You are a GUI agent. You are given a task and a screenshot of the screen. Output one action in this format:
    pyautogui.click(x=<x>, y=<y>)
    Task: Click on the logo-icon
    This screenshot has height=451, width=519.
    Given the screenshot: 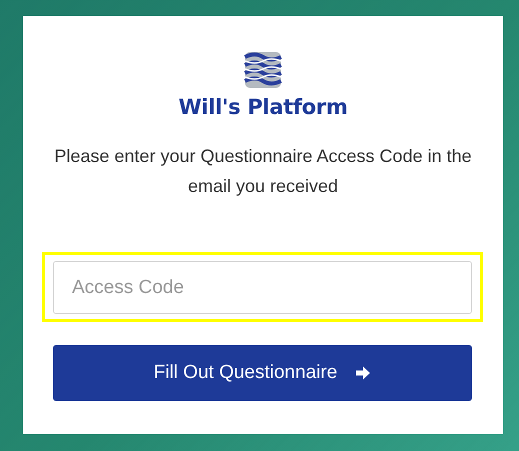 What is the action you would take?
    pyautogui.click(x=263, y=70)
    